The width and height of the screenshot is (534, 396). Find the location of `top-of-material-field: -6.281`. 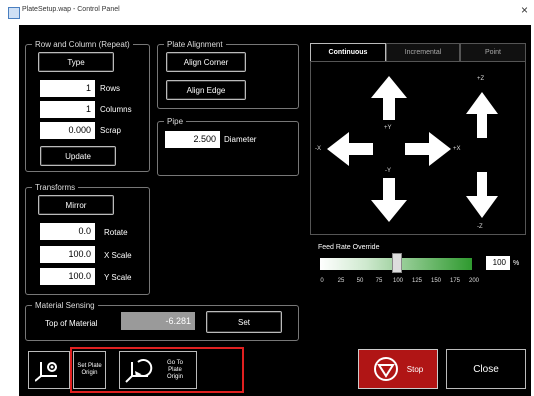

top-of-material-field: -6.281 is located at coordinates (158, 321).